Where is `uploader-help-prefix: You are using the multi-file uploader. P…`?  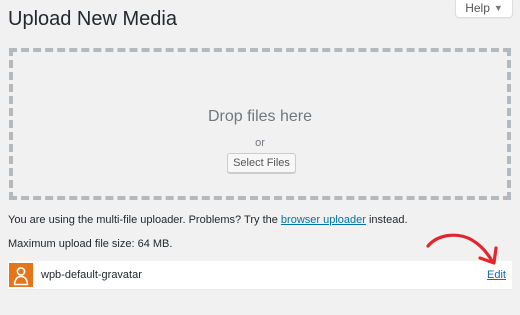
uploader-help-prefix: You are using the multi-file uploader. P… is located at coordinates (144, 220).